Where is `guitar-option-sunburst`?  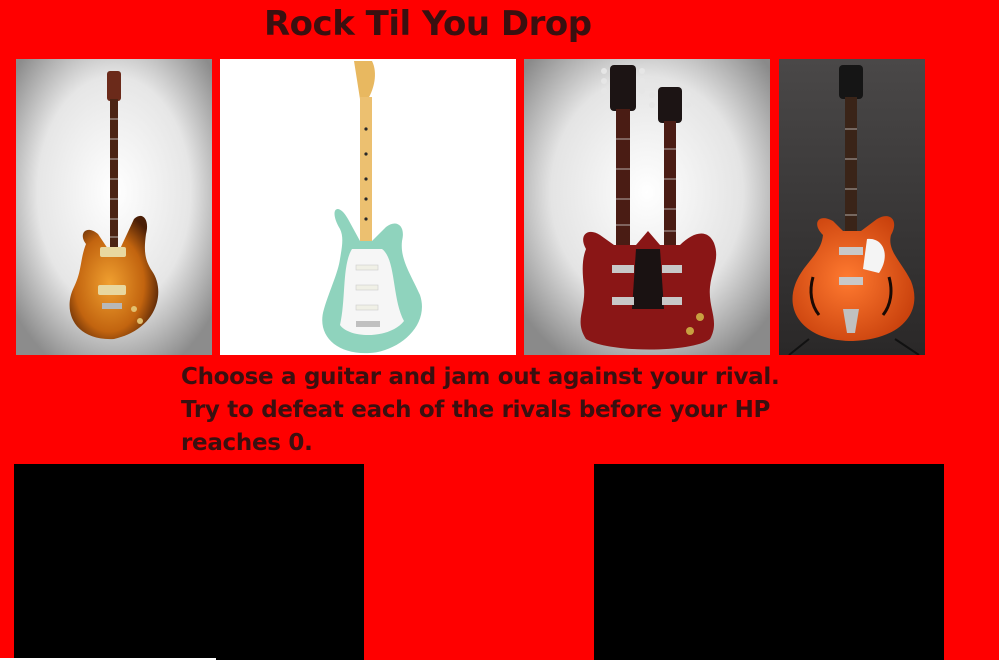 guitar-option-sunburst is located at coordinates (114, 207).